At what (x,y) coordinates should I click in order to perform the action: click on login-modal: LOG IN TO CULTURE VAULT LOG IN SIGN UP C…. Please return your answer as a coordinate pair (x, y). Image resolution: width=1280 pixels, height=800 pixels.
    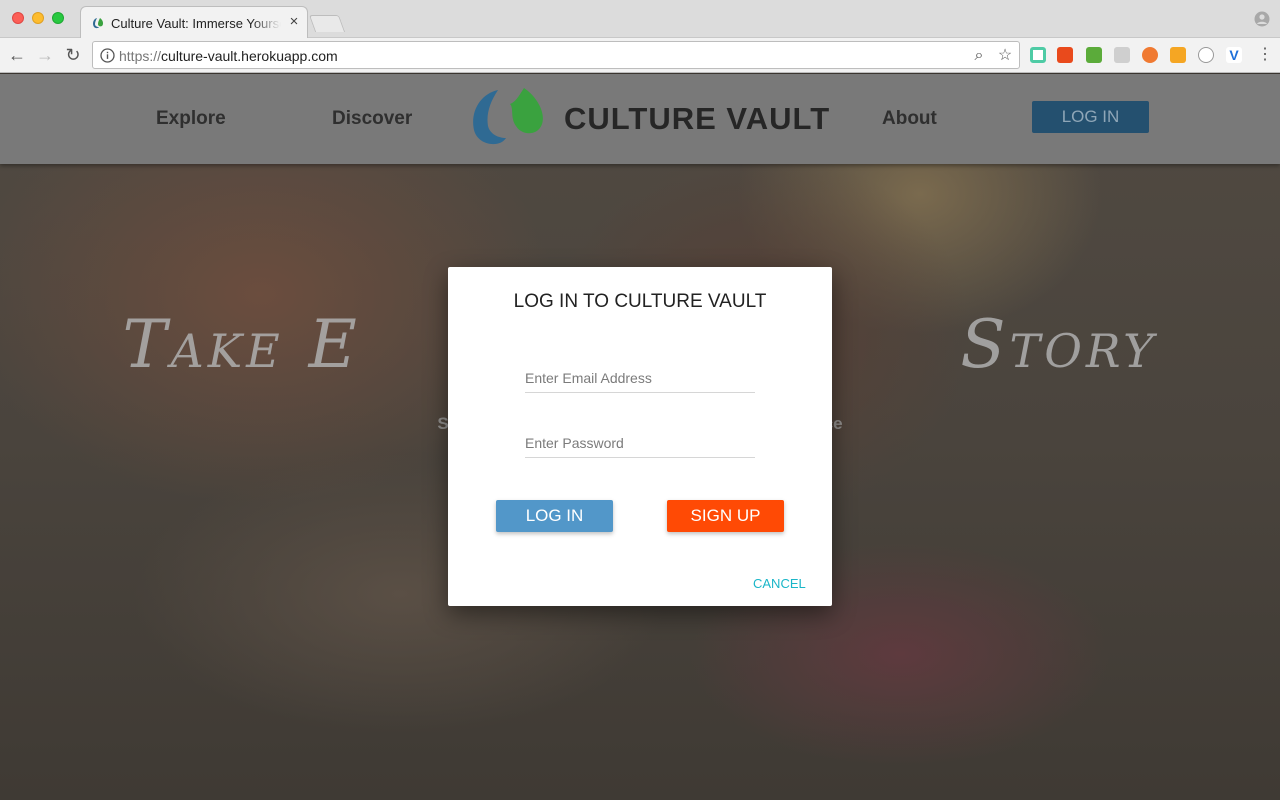
    Looking at the image, I should click on (640, 436).